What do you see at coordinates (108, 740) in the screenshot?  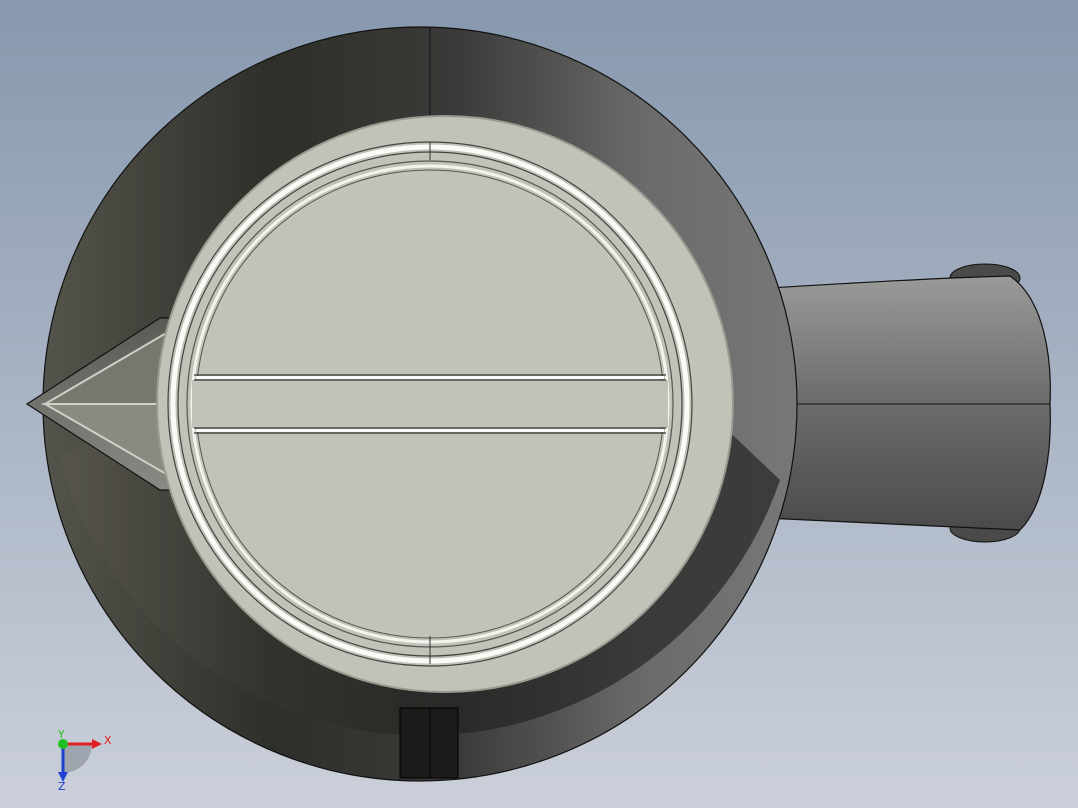 I see `triad-x-label: X` at bounding box center [108, 740].